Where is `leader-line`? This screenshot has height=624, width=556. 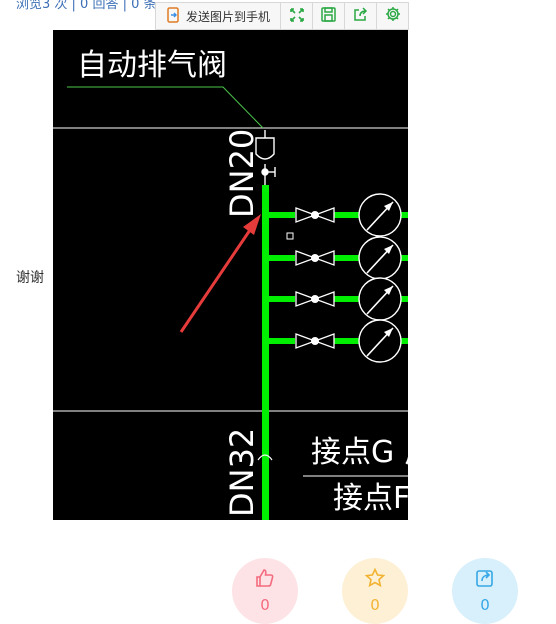 leader-line is located at coordinates (165, 107).